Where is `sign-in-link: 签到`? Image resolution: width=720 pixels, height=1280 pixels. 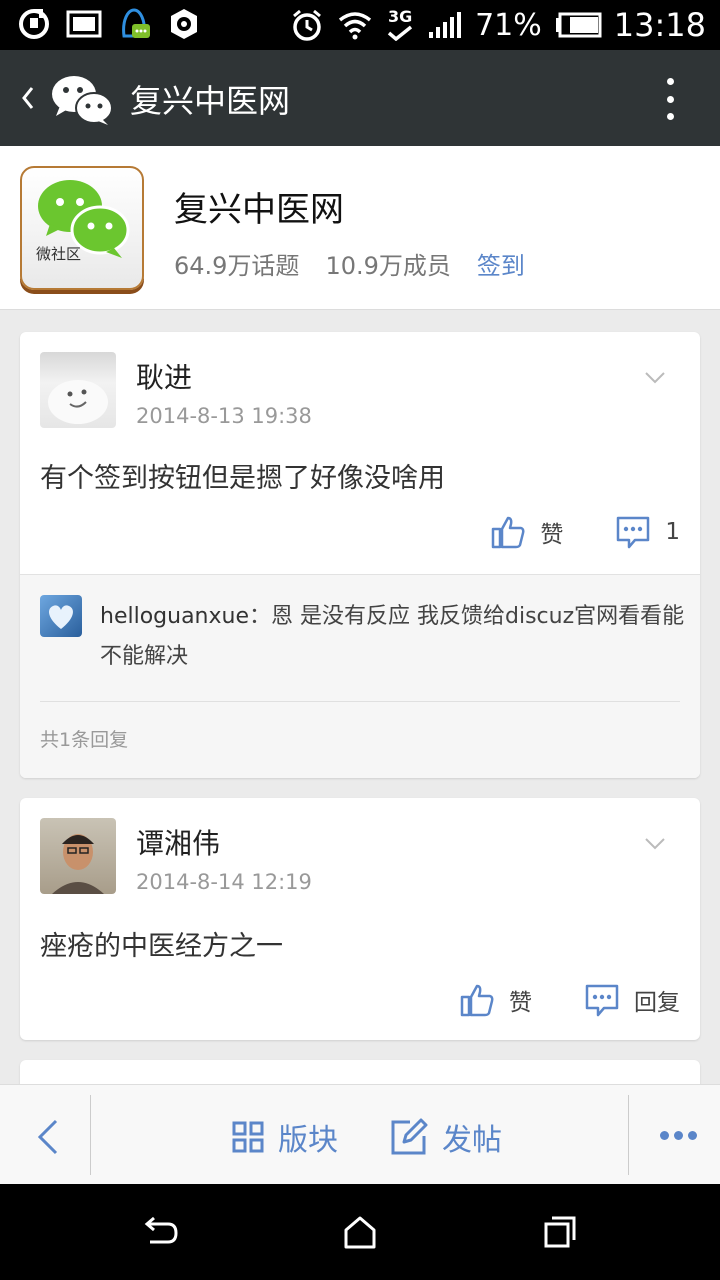 sign-in-link: 签到 is located at coordinates (501, 263).